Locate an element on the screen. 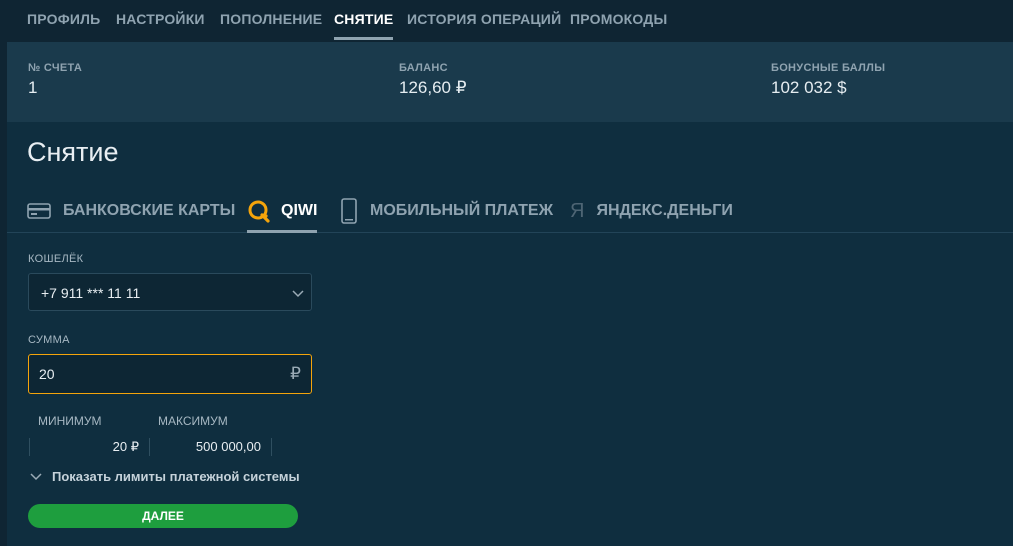  max-value: 500 000,00 is located at coordinates (228, 446).